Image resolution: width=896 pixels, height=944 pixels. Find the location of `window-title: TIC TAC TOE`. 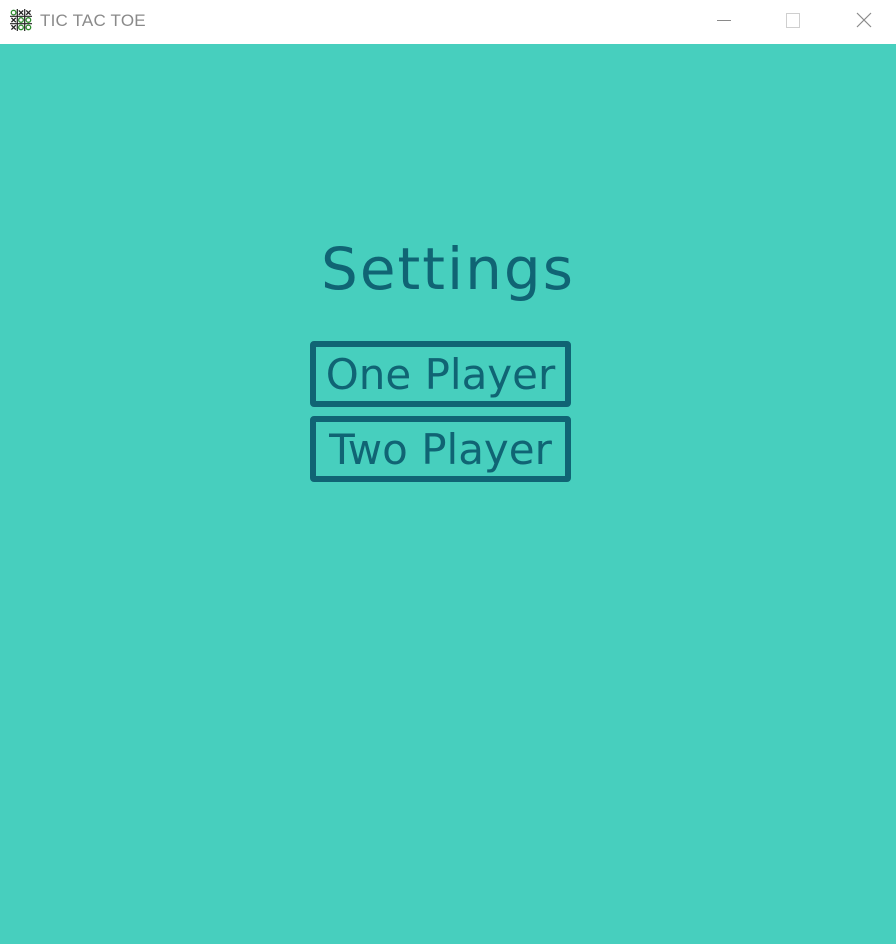

window-title: TIC TAC TOE is located at coordinates (93, 20).